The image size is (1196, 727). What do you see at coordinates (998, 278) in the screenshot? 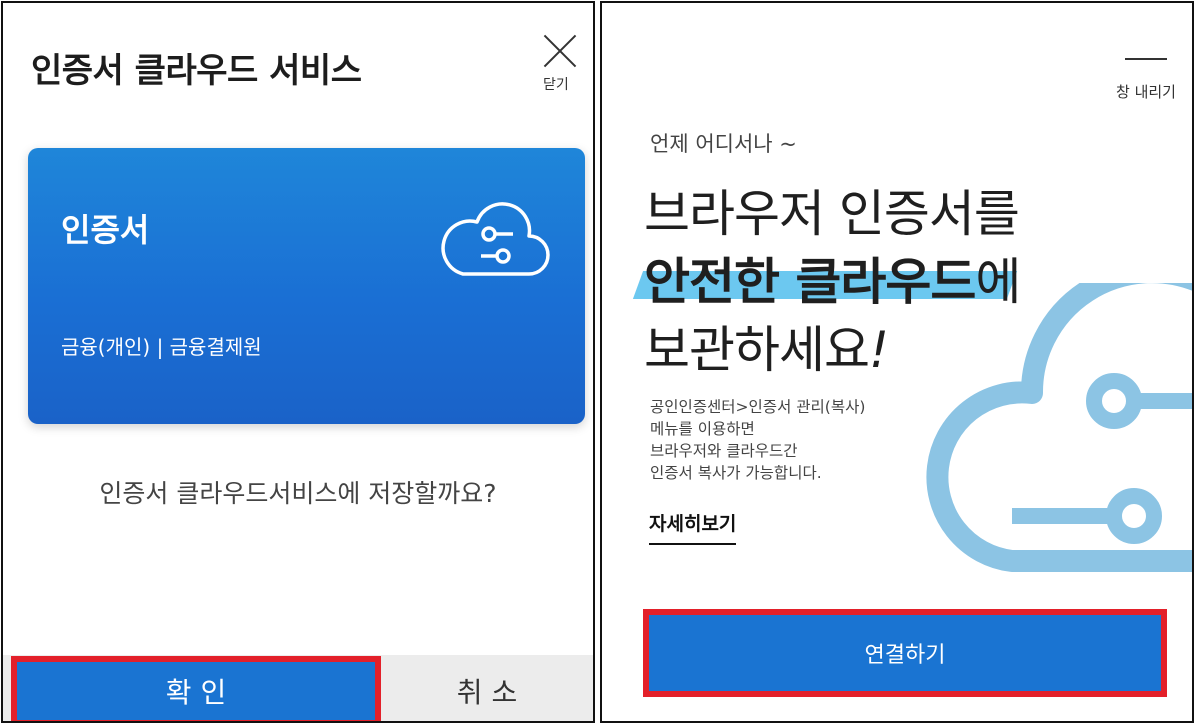
I see `headline-line-2-suffix: 에` at bounding box center [998, 278].